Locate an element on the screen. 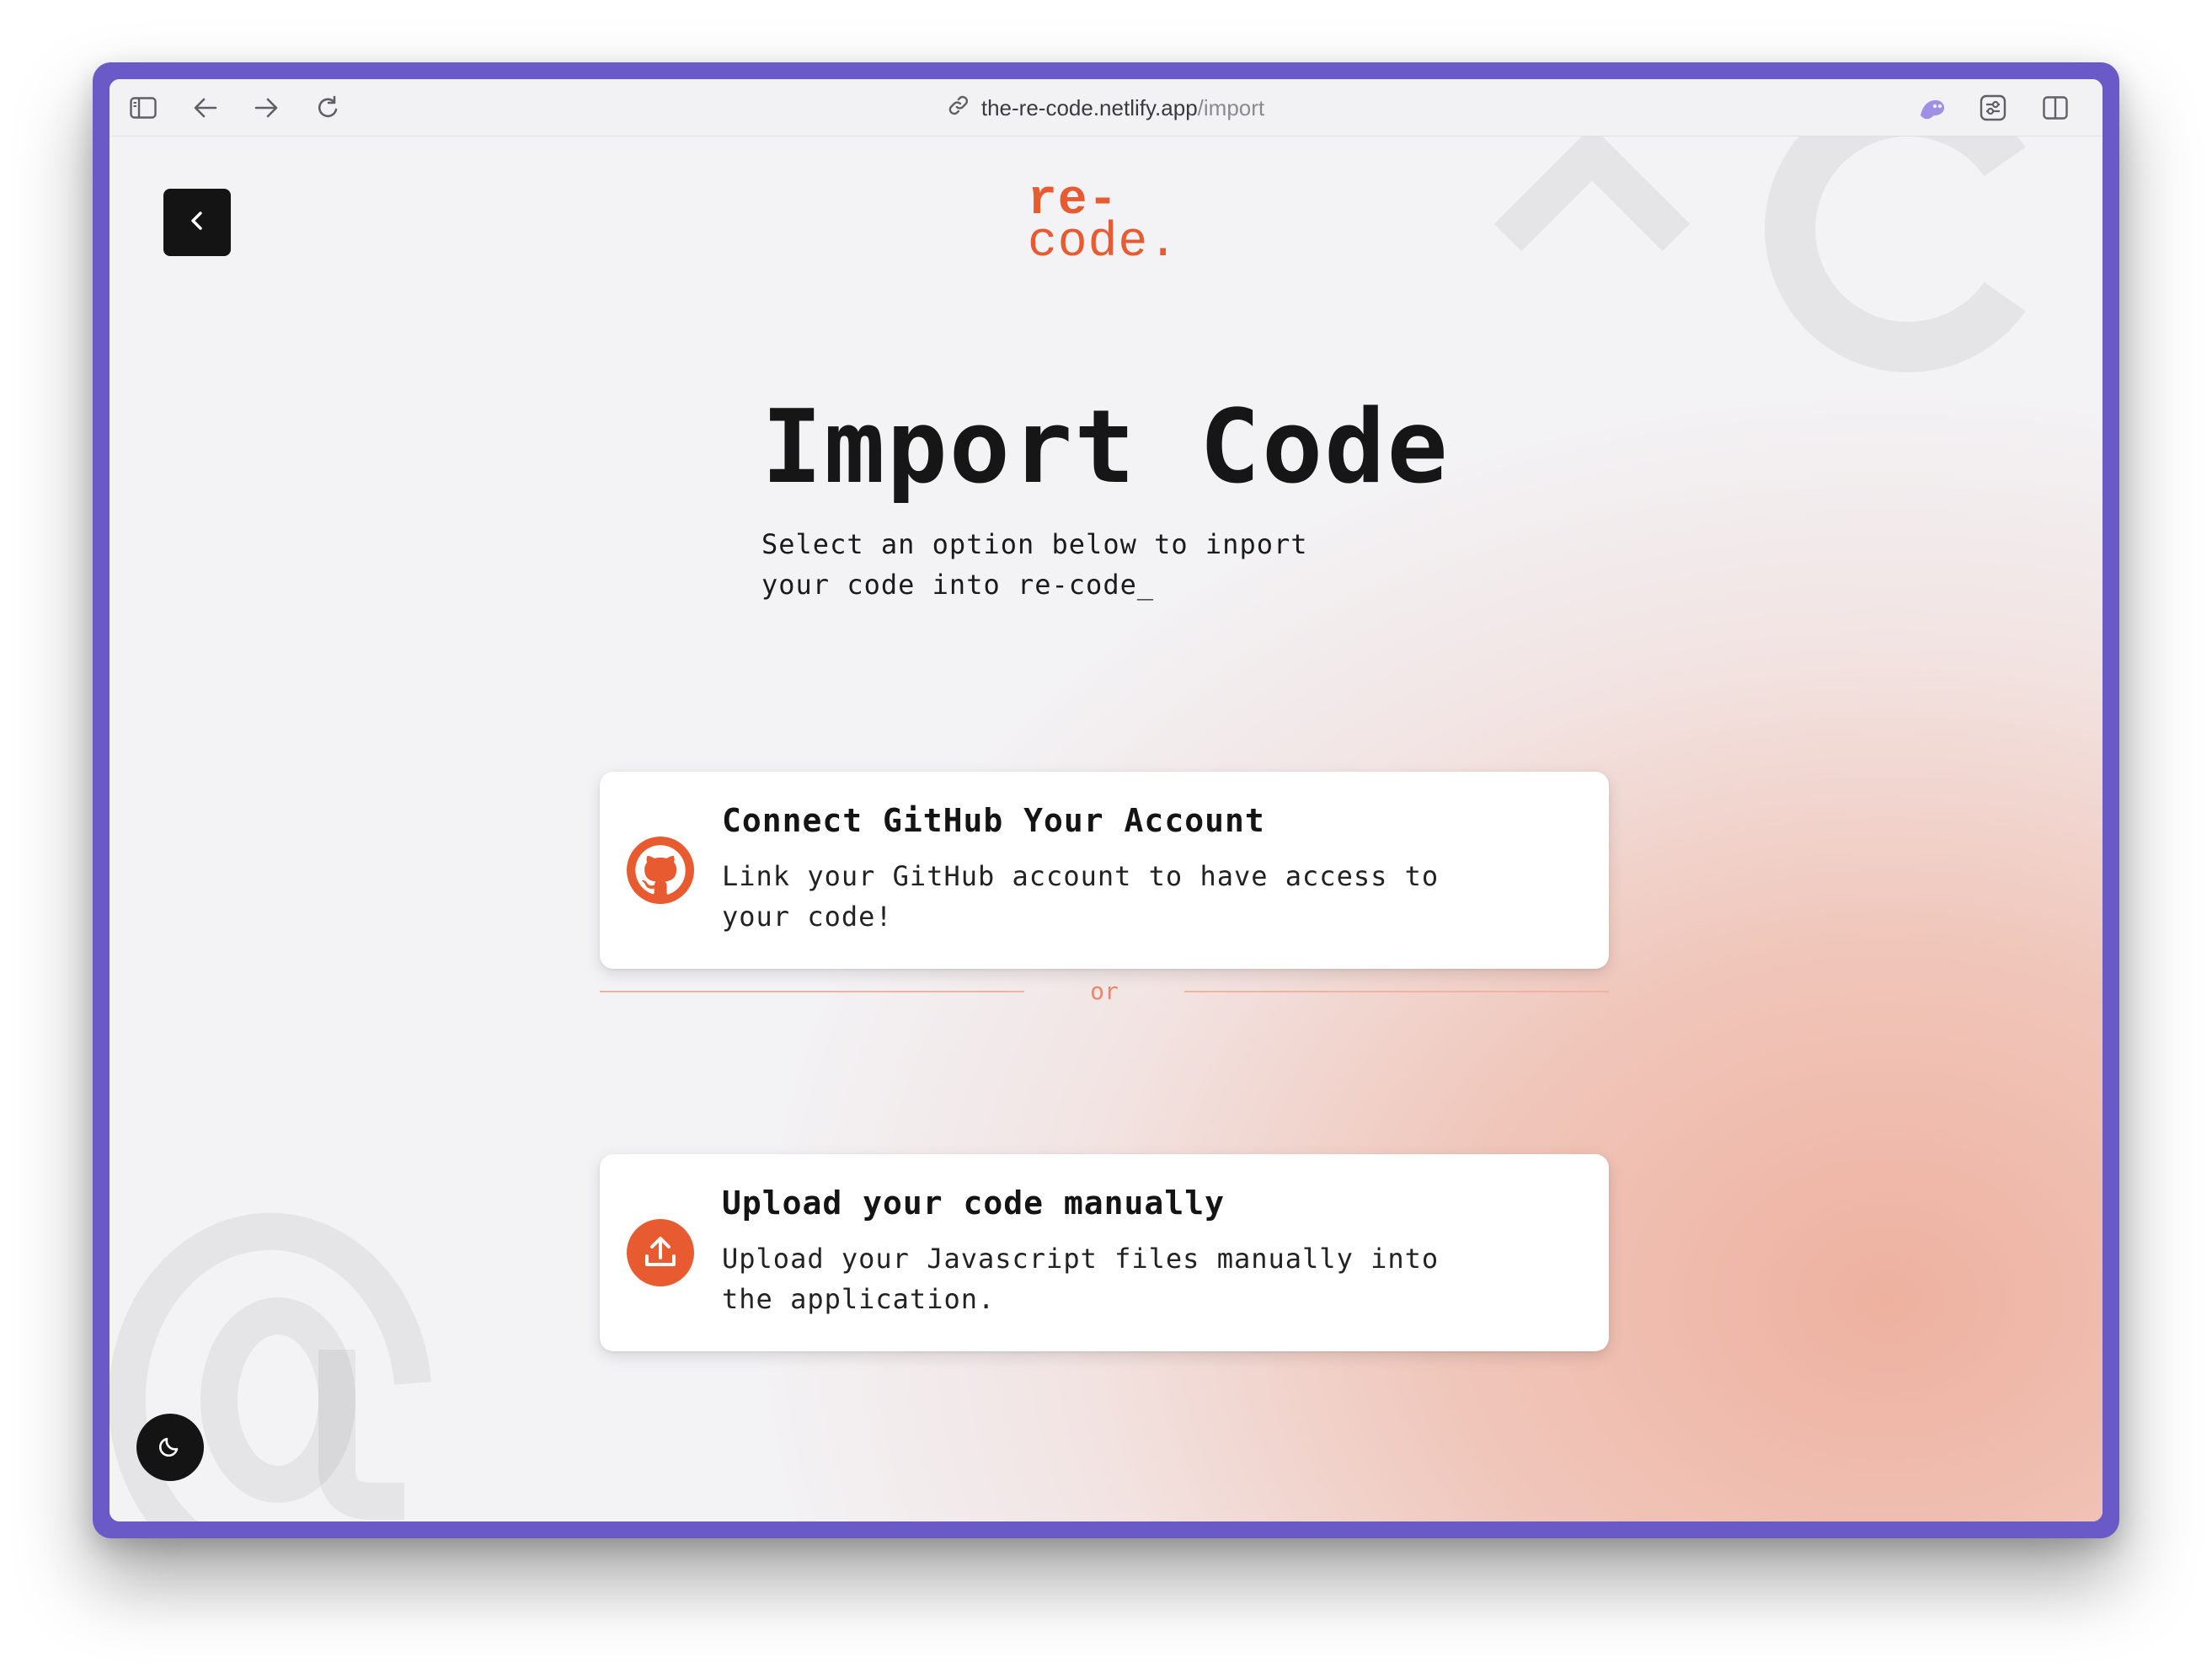 The height and width of the screenshot is (1663, 2212). back-button is located at coordinates (197, 222).